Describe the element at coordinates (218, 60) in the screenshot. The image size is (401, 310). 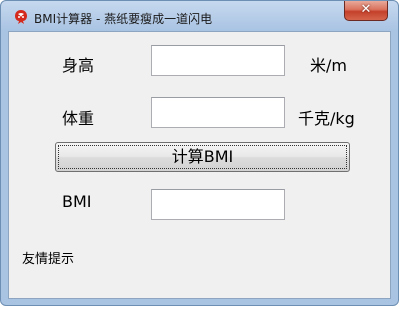
I see `height-input` at that location.